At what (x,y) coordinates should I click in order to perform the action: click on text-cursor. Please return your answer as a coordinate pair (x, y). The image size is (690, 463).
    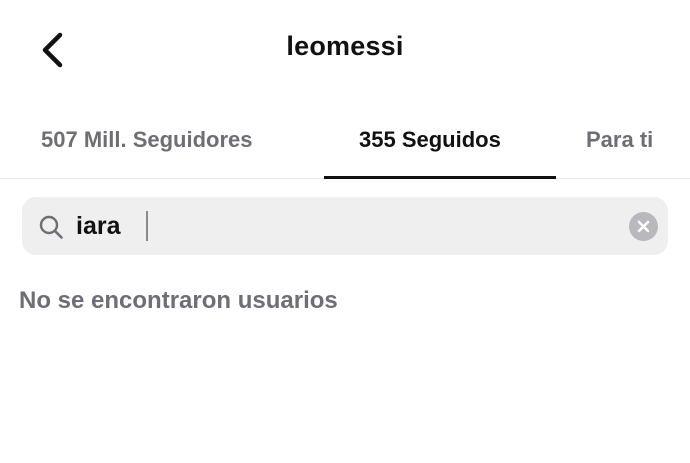
    Looking at the image, I should click on (147, 226).